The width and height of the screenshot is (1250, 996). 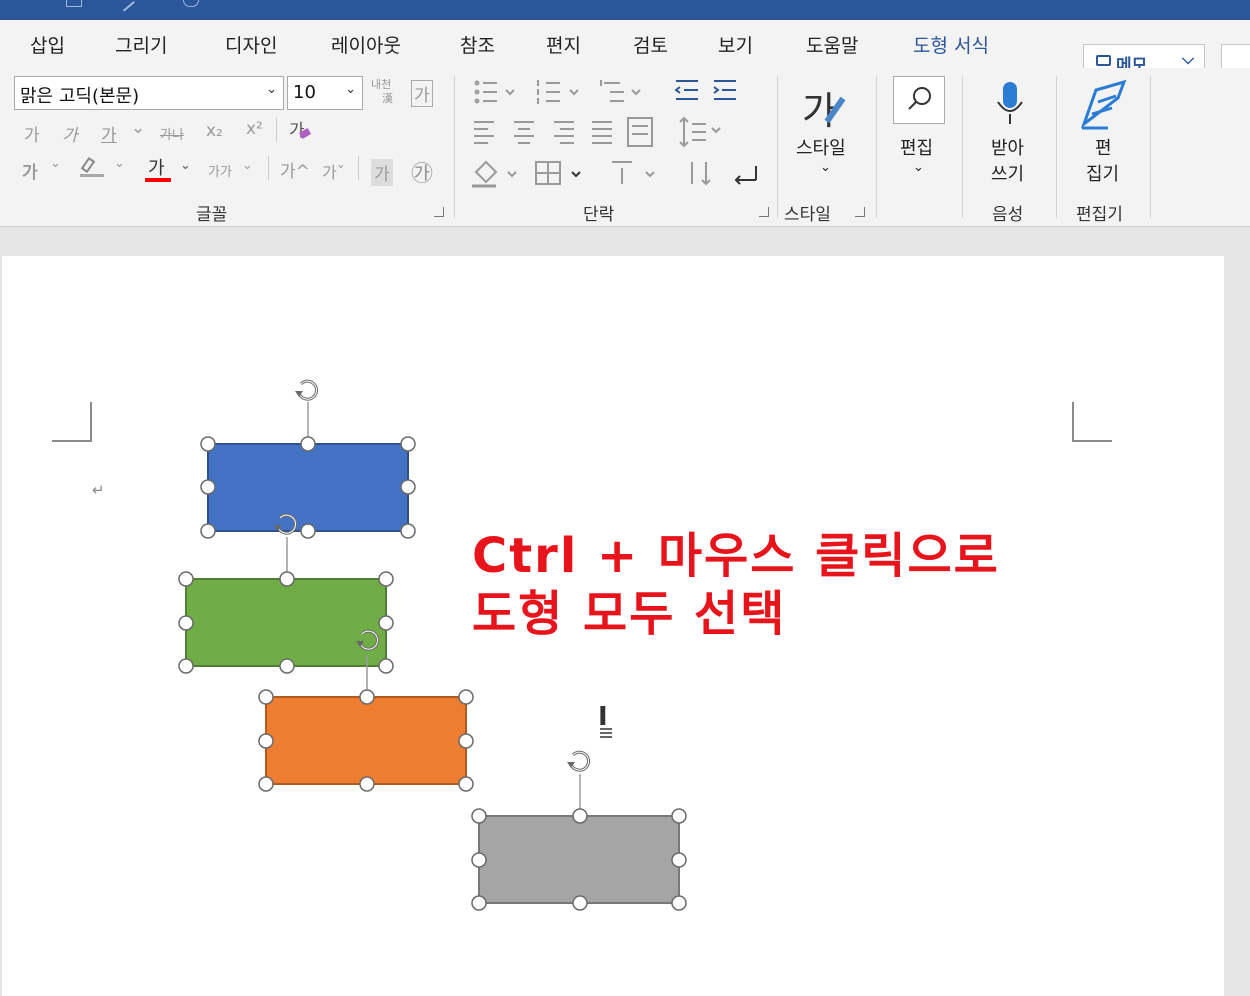 I want to click on annotation-line-2: 도형 모두 선택, so click(x=629, y=614).